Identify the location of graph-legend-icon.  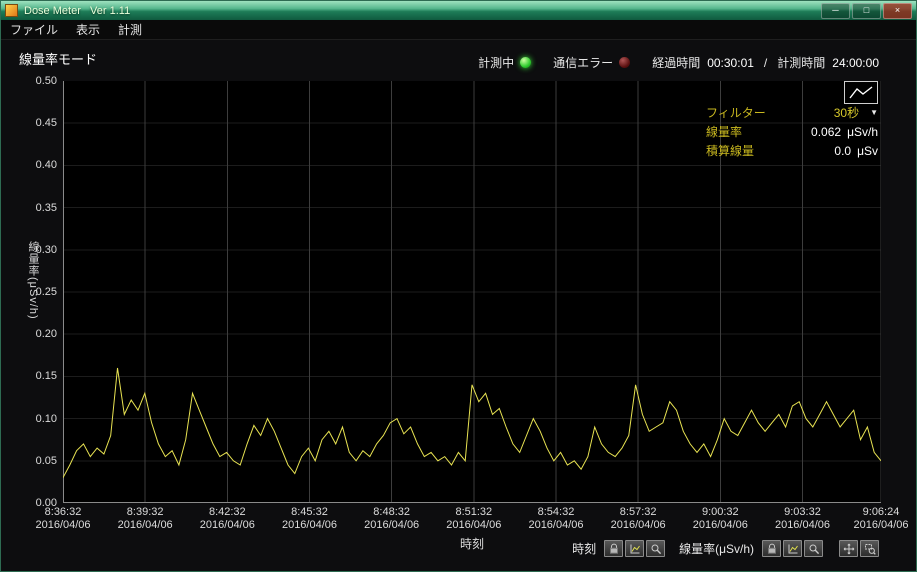
(861, 92).